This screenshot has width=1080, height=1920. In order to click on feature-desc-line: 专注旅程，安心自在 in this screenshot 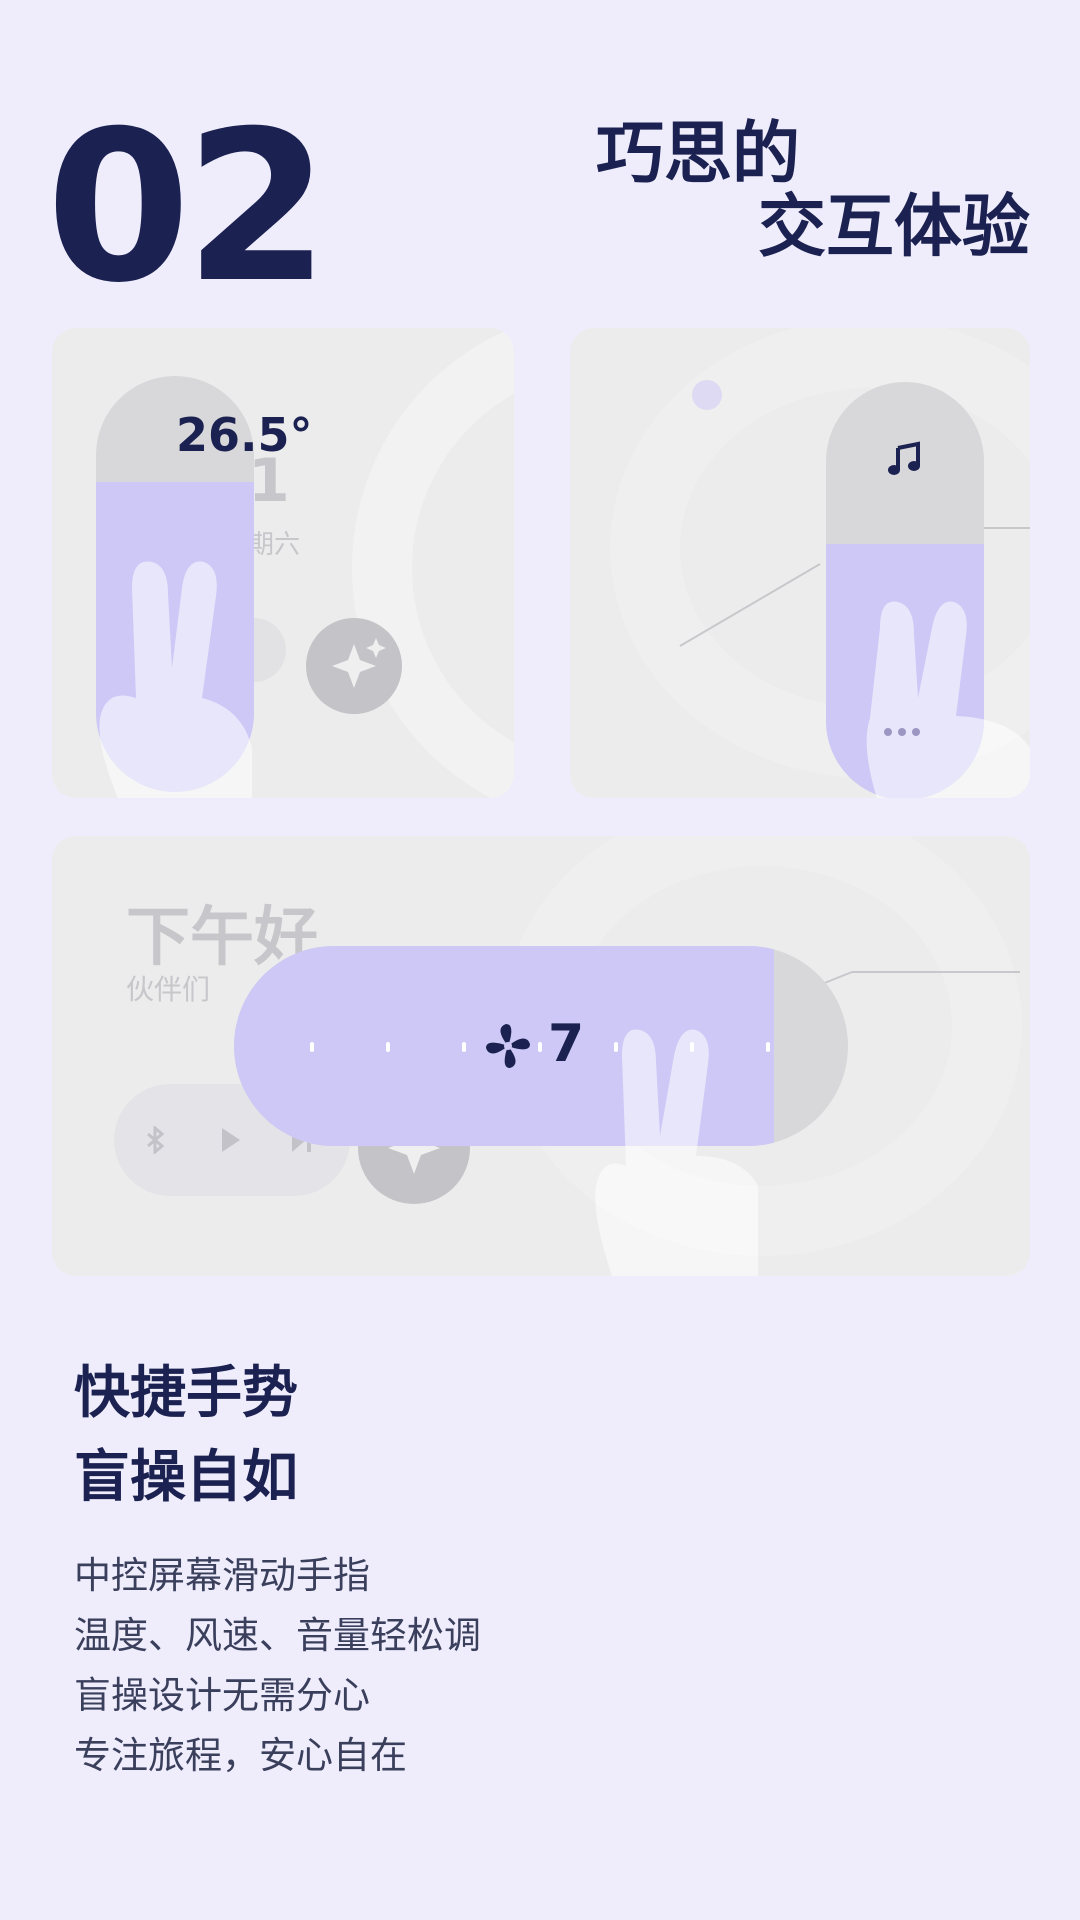, I will do `click(240, 1755)`.